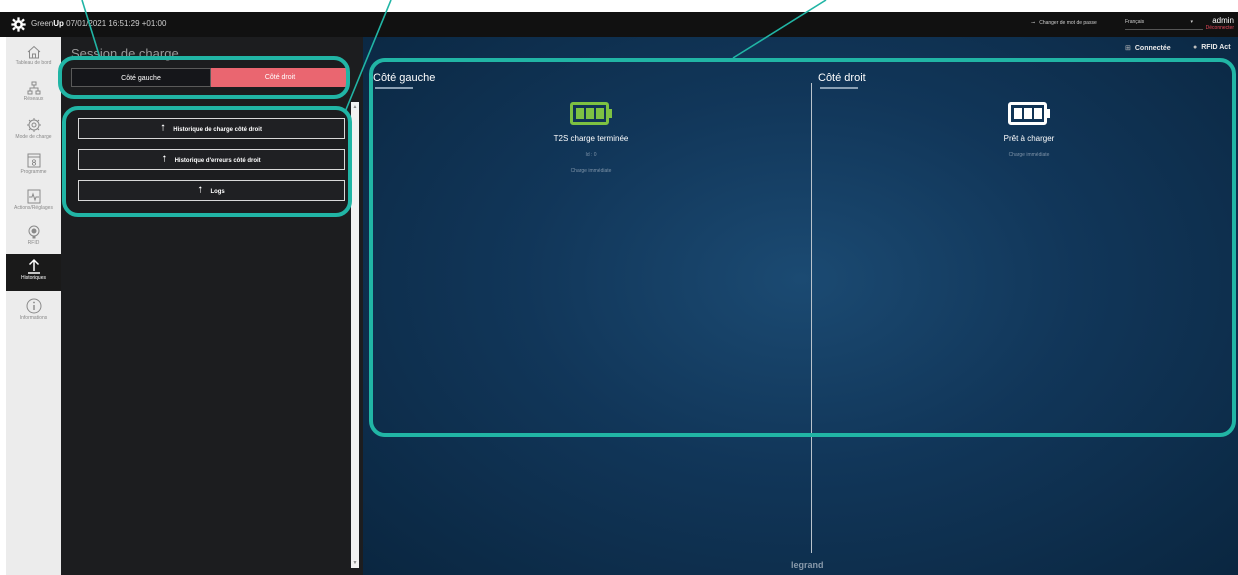 The width and height of the screenshot is (1238, 575). What do you see at coordinates (33, 232) in the screenshot?
I see `rfid-icon` at bounding box center [33, 232].